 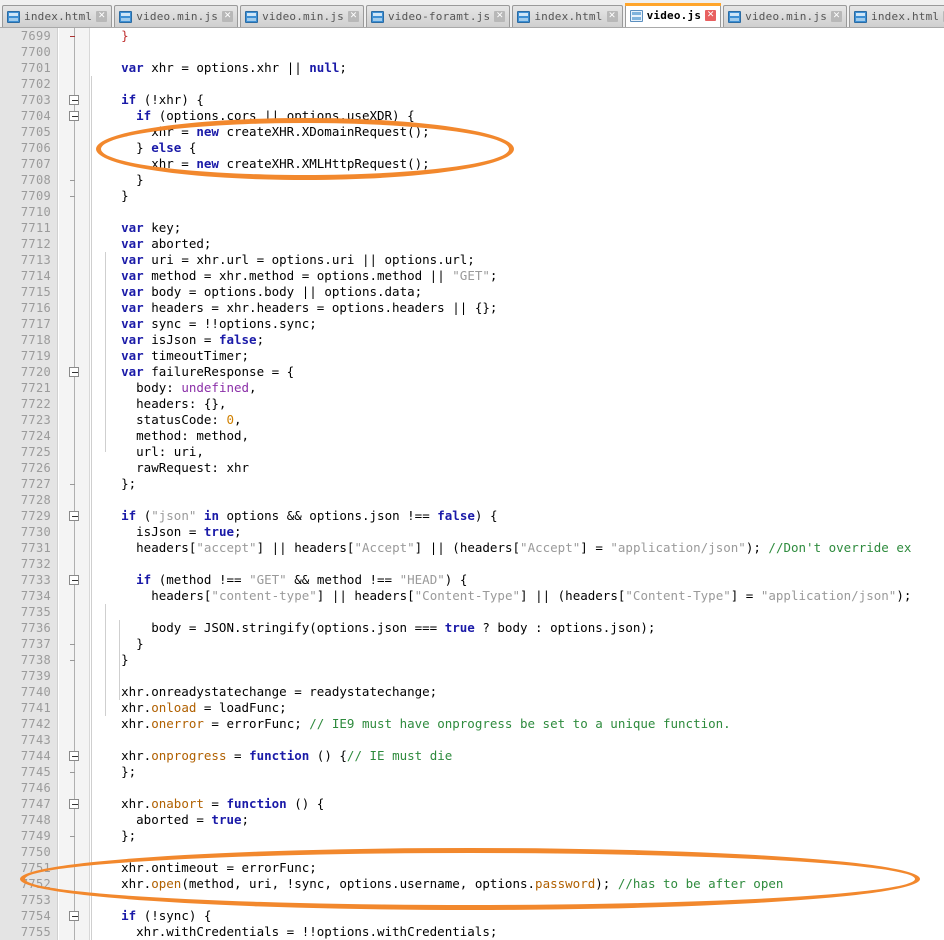 I want to click on code-line: method: method,, so click(x=170, y=436).